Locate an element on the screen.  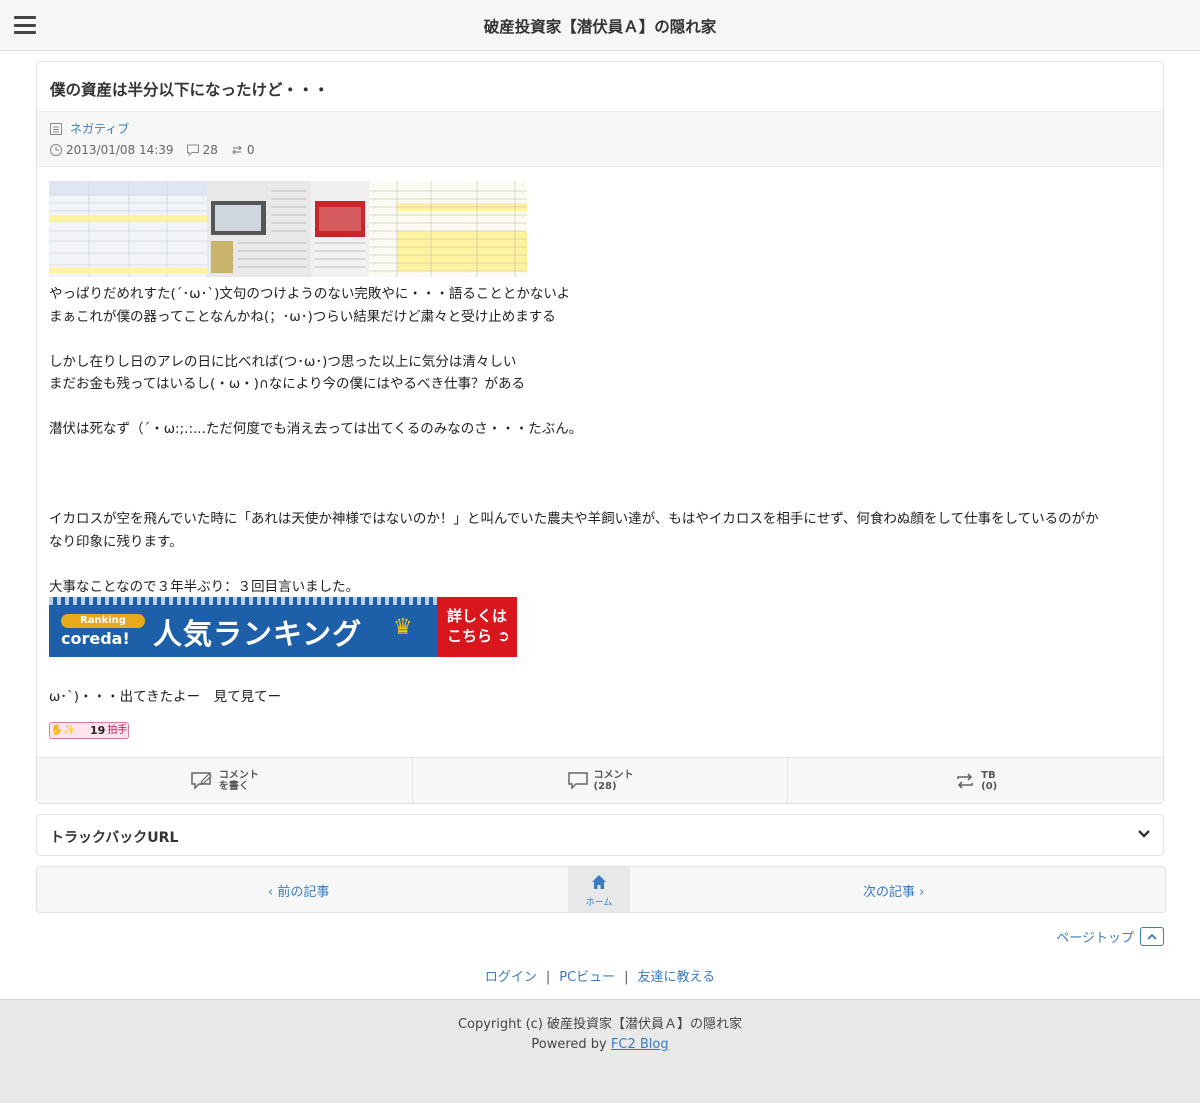
comment-count: 28 is located at coordinates (210, 150).